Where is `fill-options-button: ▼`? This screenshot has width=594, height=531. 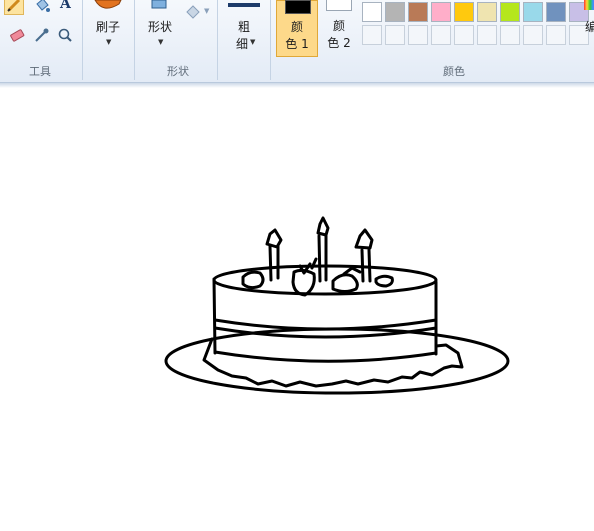 fill-options-button: ▼ is located at coordinates (198, 12).